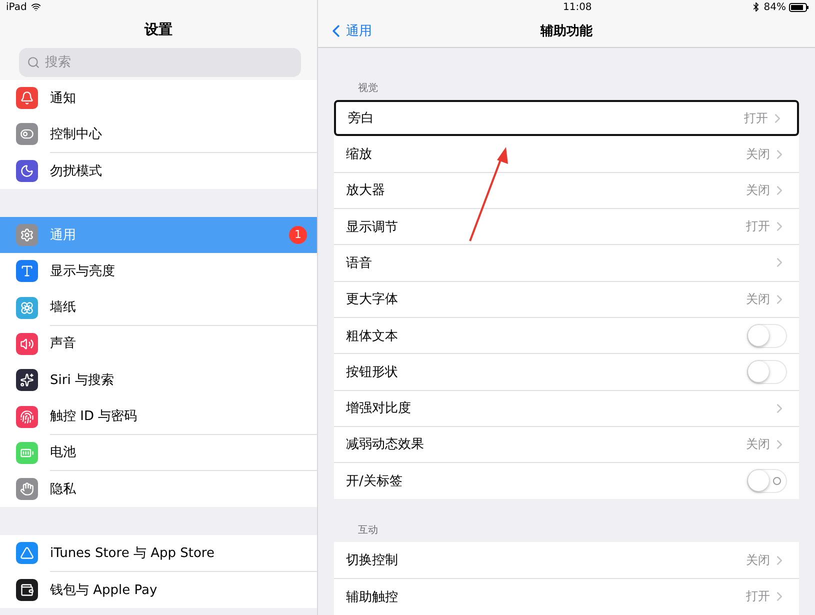  Describe the element at coordinates (16, 7) in the screenshot. I see `device-name: iPad` at that location.